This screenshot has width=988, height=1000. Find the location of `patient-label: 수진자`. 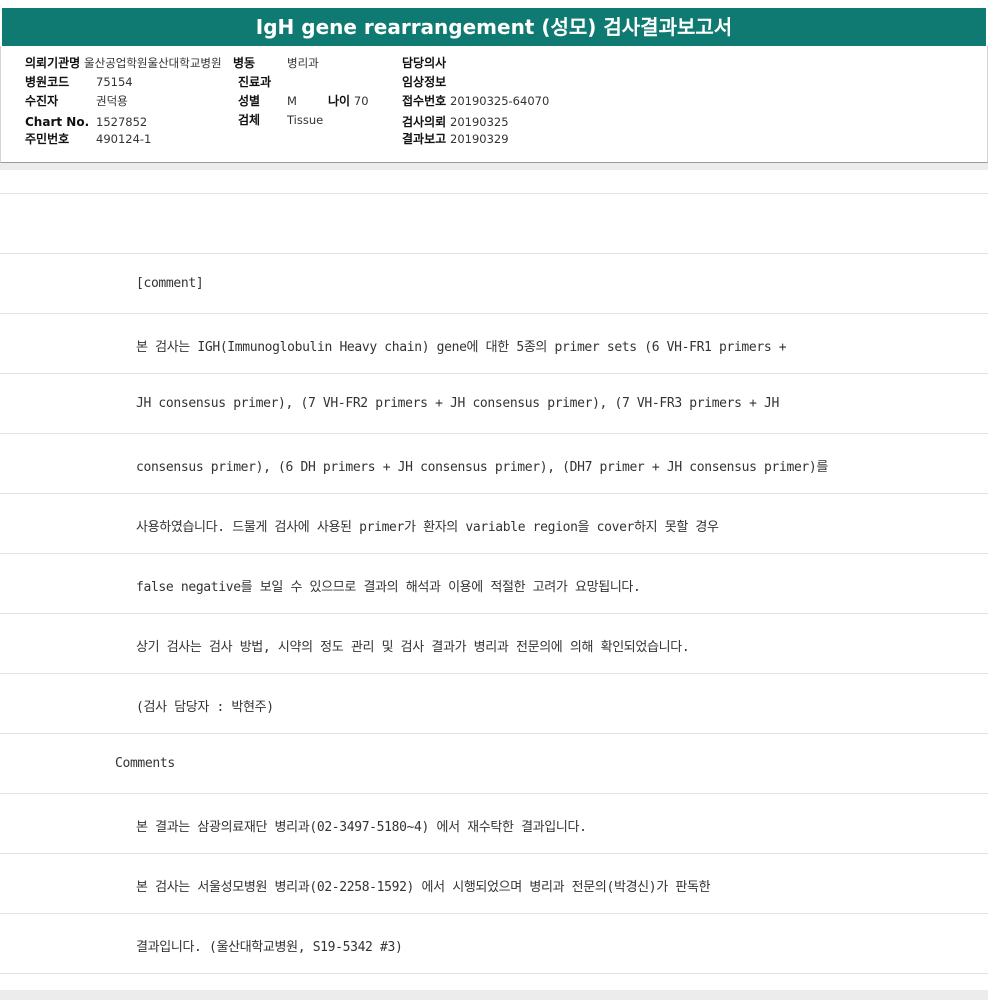

patient-label: 수진자 is located at coordinates (42, 101).